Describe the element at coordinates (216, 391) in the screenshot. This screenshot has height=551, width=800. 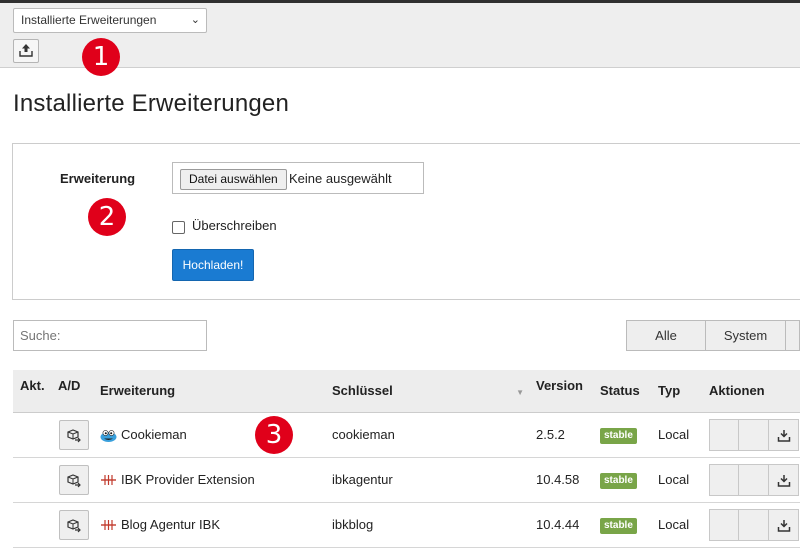
I see `column-header-extension: Erweiterung` at that location.